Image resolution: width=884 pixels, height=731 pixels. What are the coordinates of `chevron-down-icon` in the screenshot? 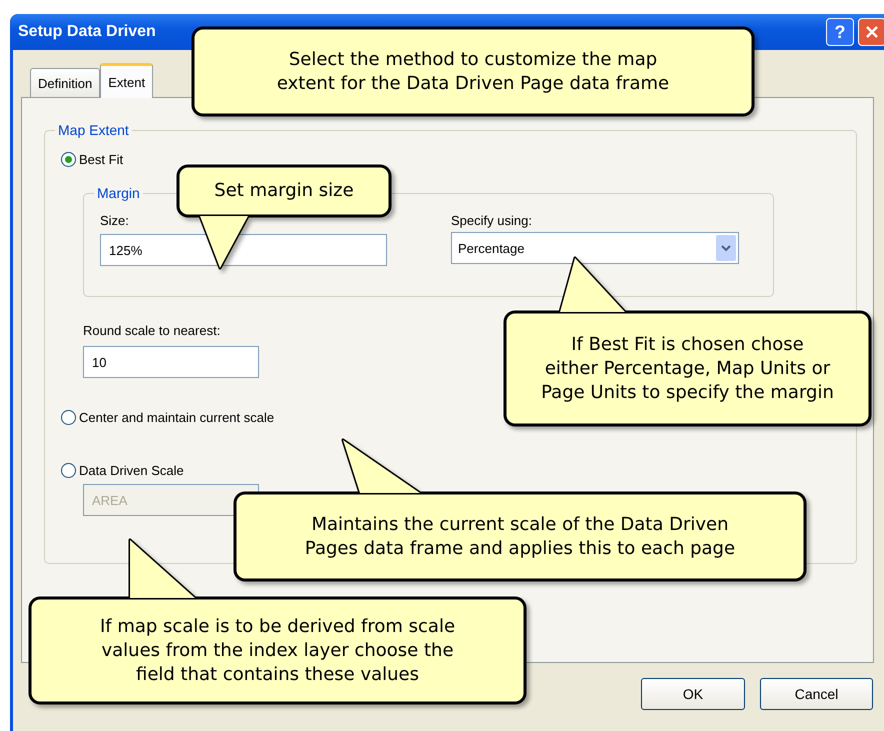 It's located at (726, 248).